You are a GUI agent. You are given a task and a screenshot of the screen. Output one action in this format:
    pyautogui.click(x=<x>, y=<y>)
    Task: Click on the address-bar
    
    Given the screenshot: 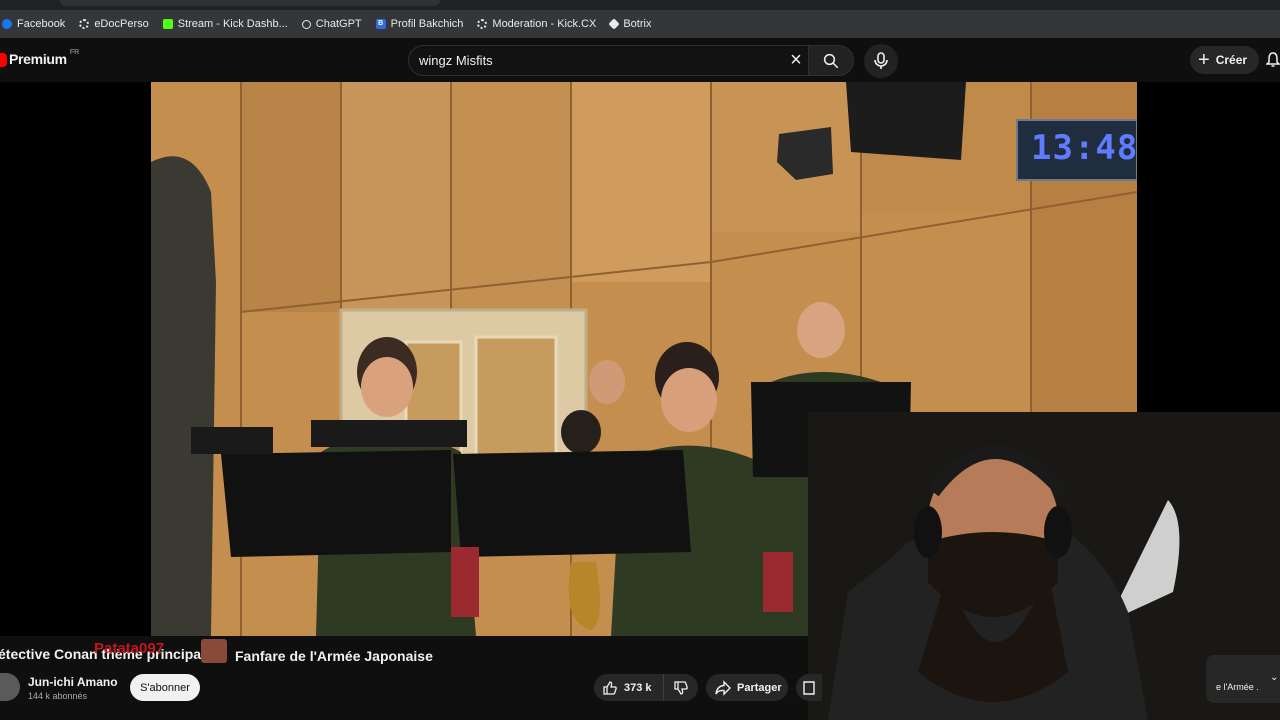 What is the action you would take?
    pyautogui.click(x=250, y=3)
    